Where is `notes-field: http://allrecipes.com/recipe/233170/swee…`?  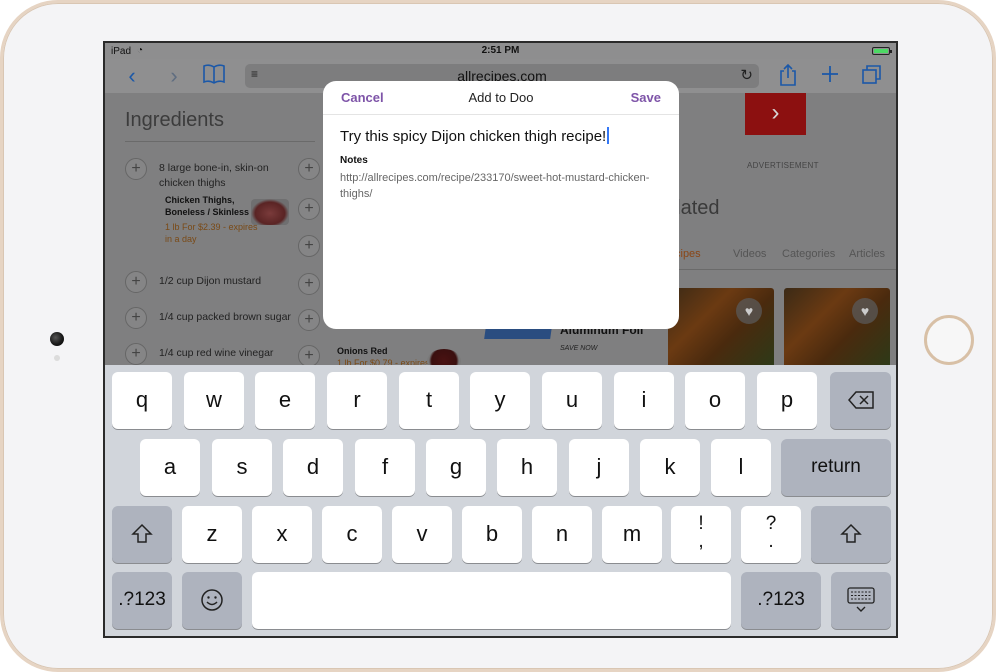 notes-field: http://allrecipes.com/recipe/233170/swee… is located at coordinates (500, 186).